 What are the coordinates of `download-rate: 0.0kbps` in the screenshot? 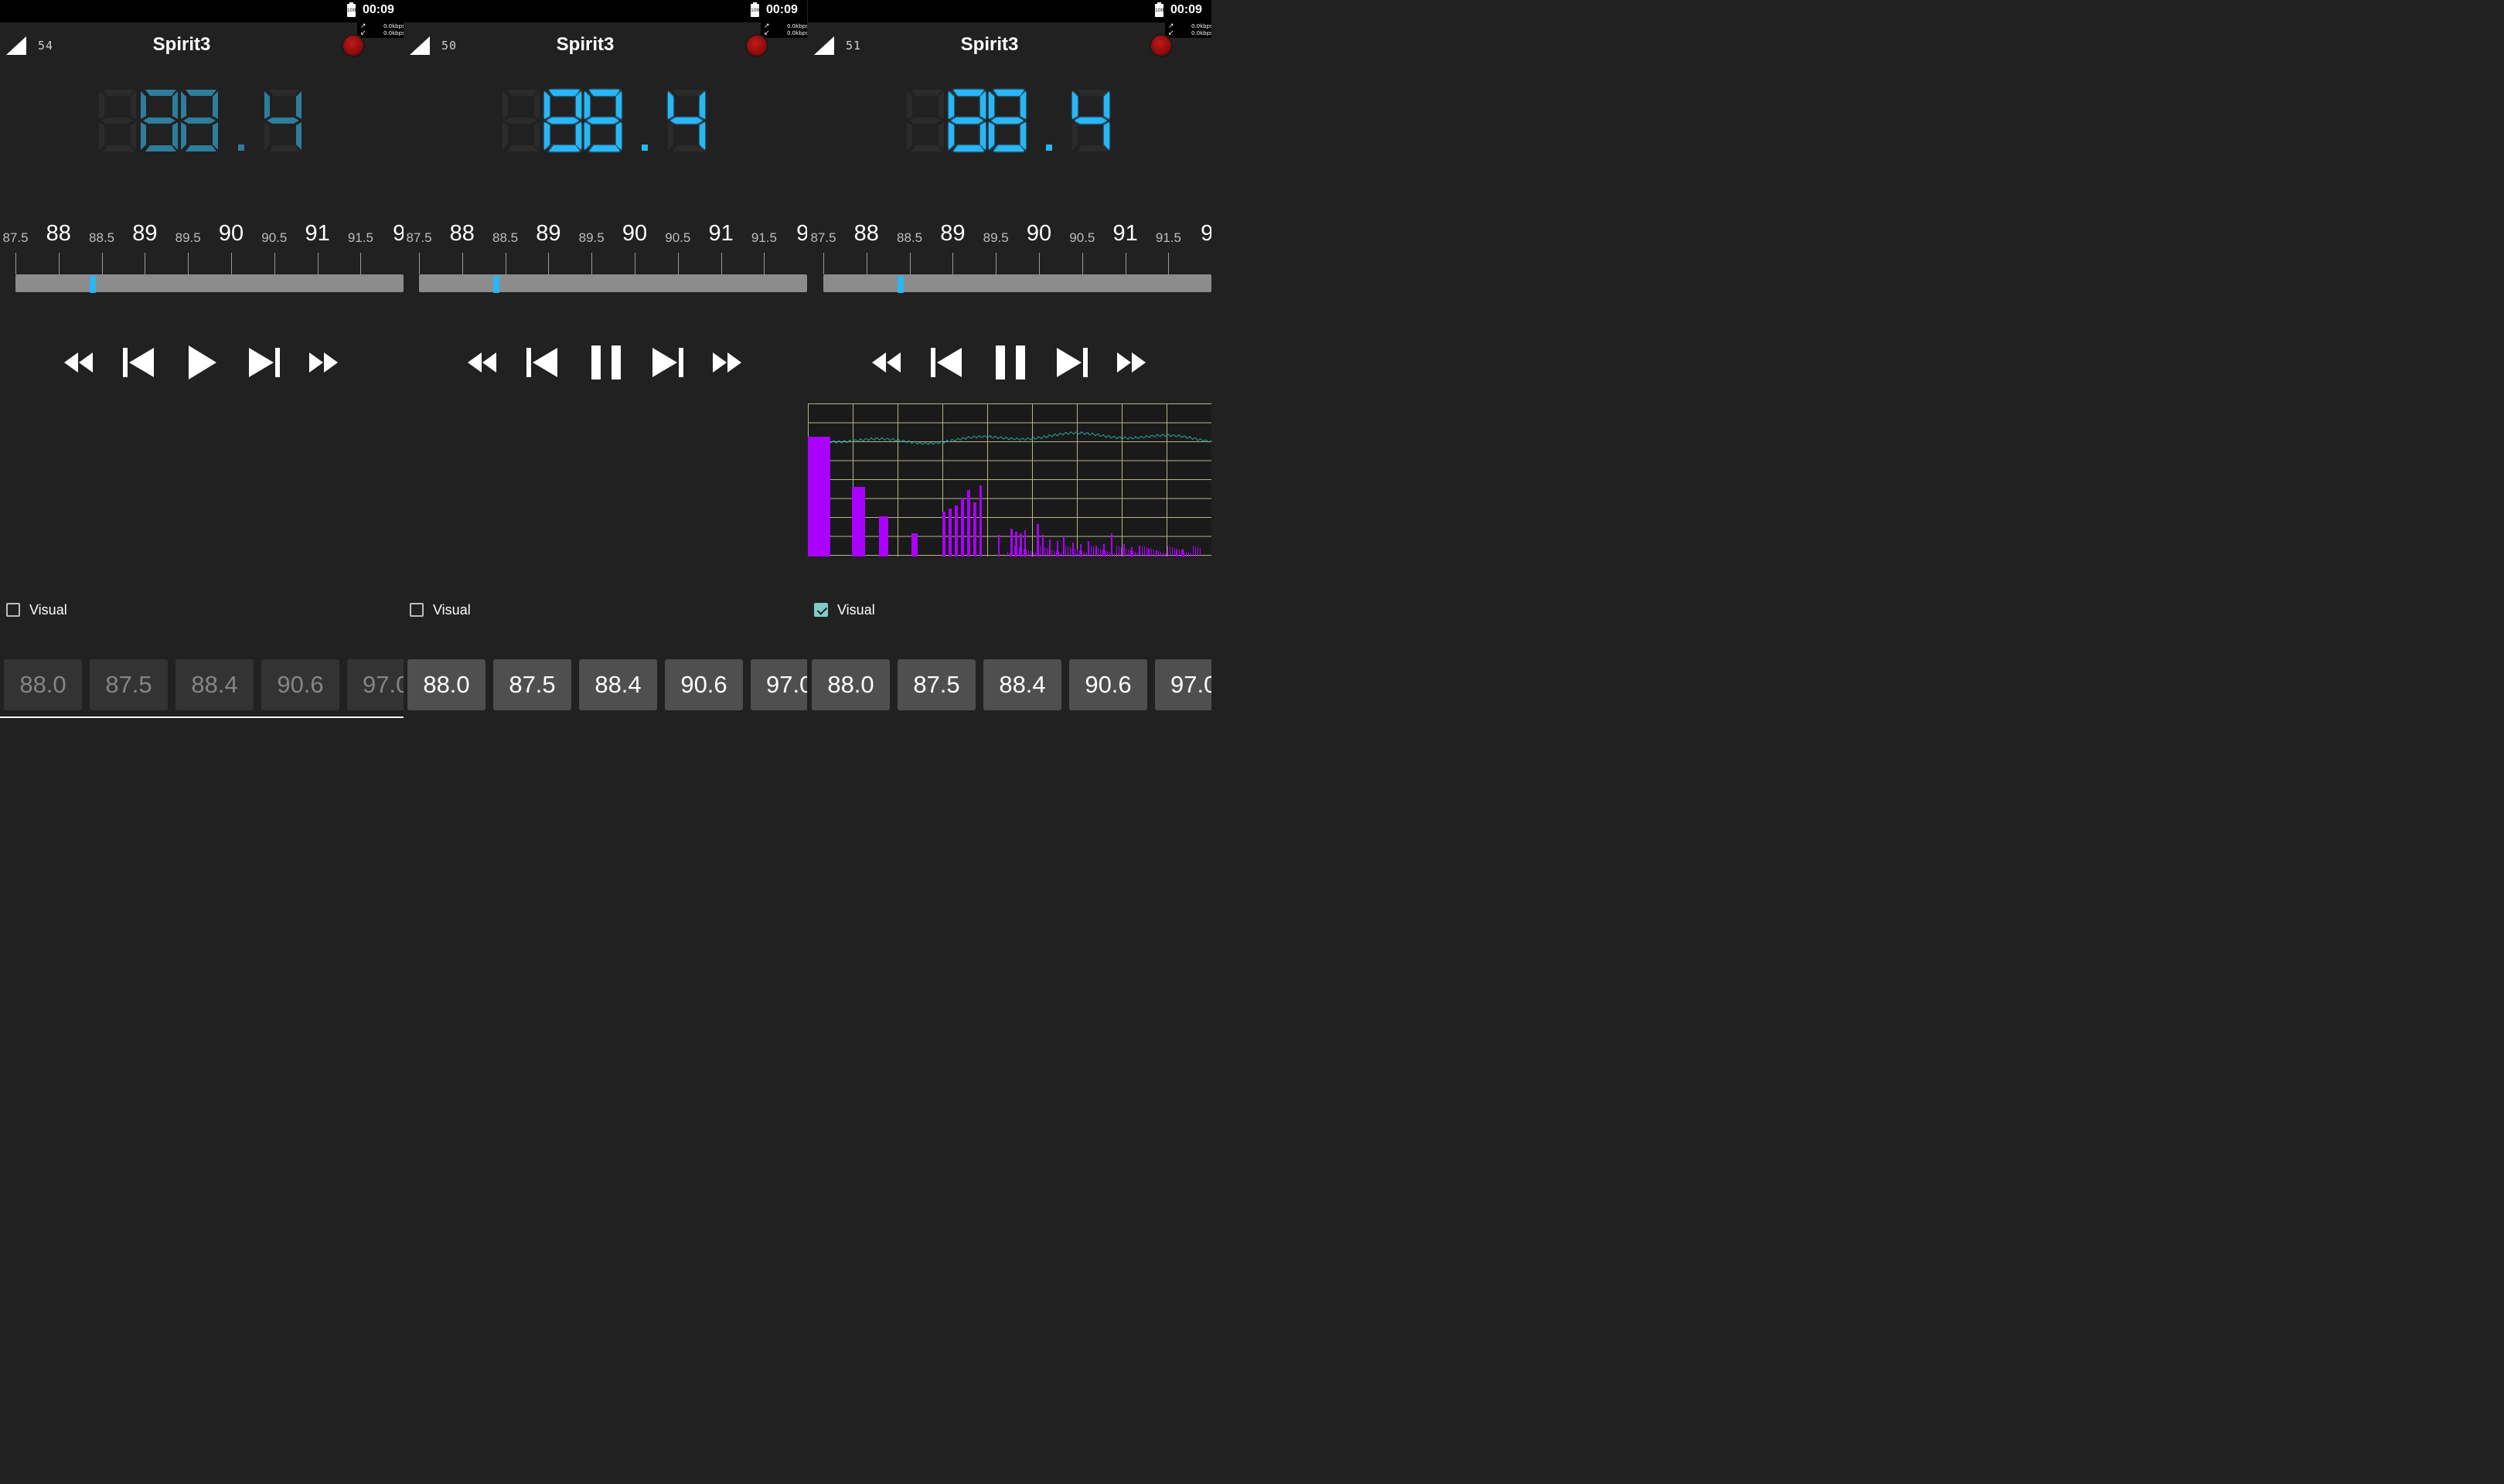 It's located at (393, 33).